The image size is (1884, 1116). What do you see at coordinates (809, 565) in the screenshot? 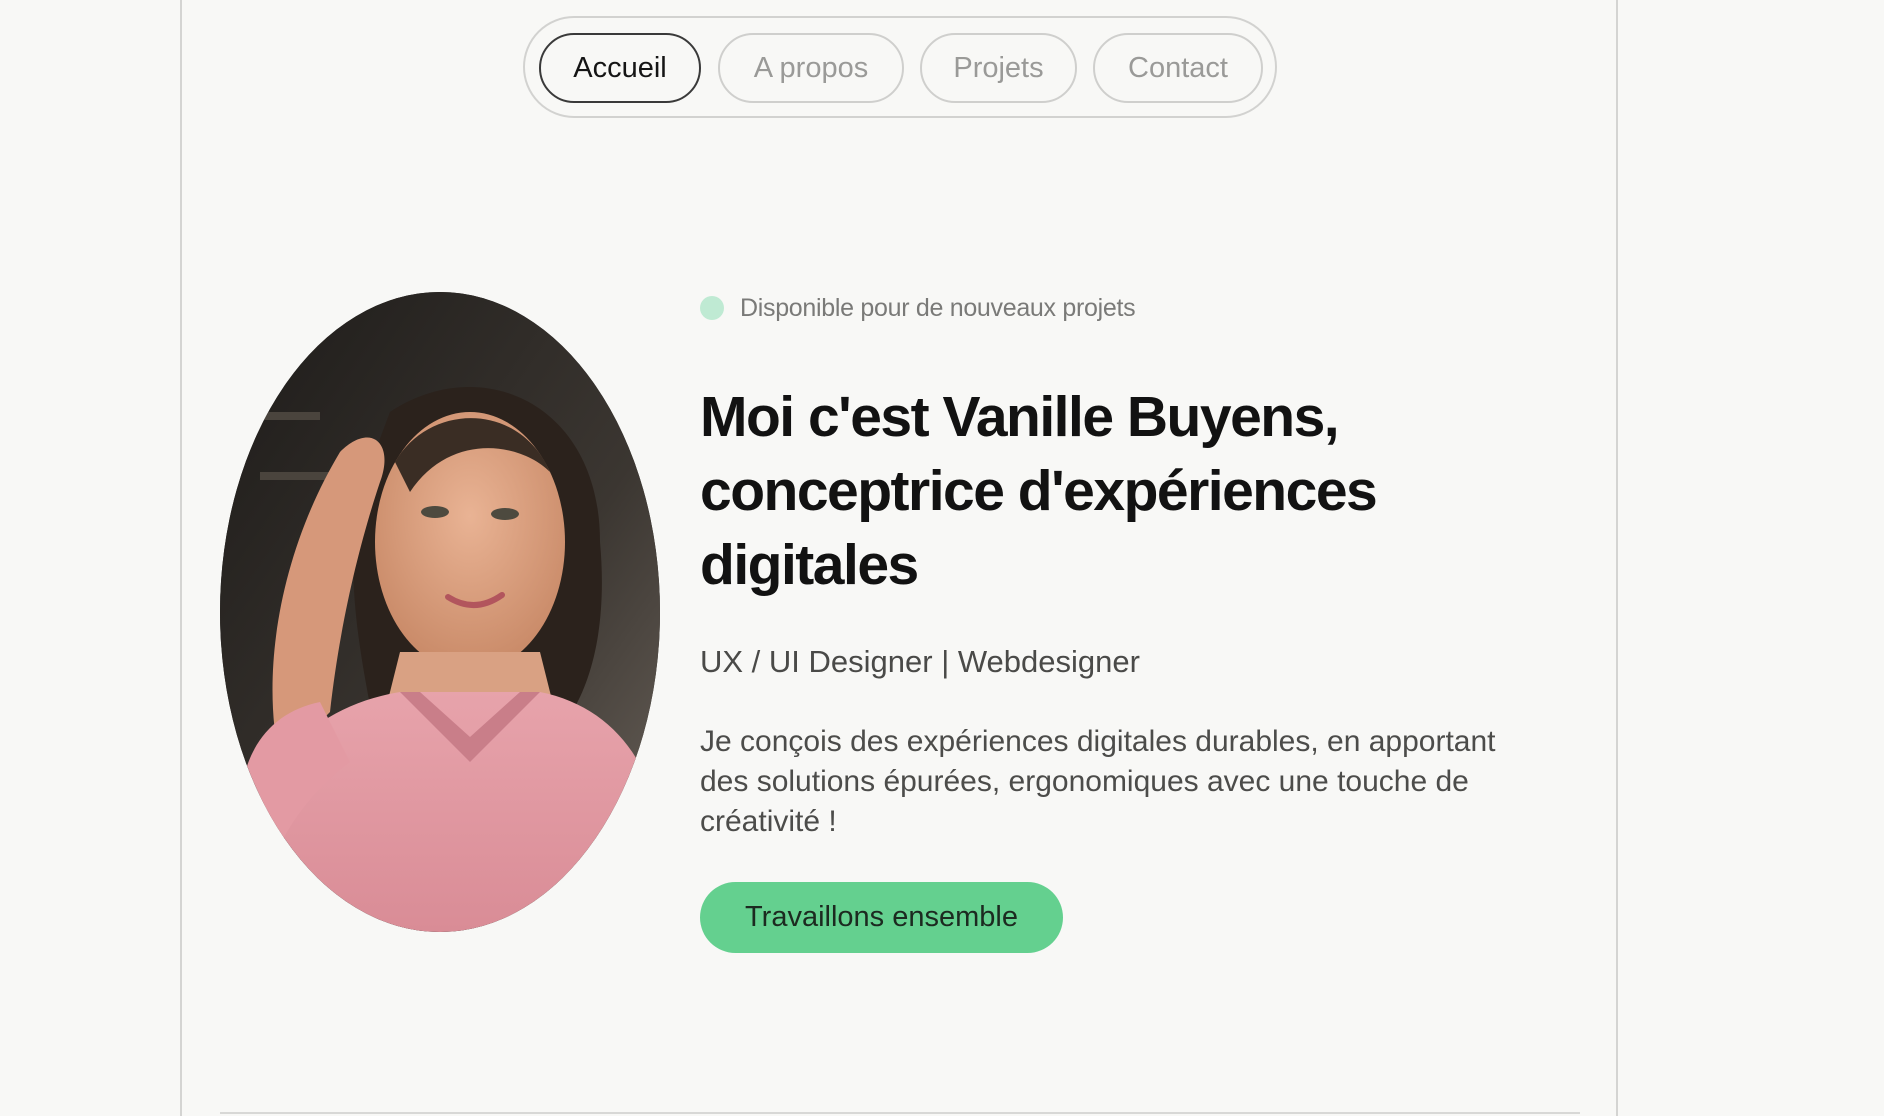
I see `hero-title-line: digitales` at bounding box center [809, 565].